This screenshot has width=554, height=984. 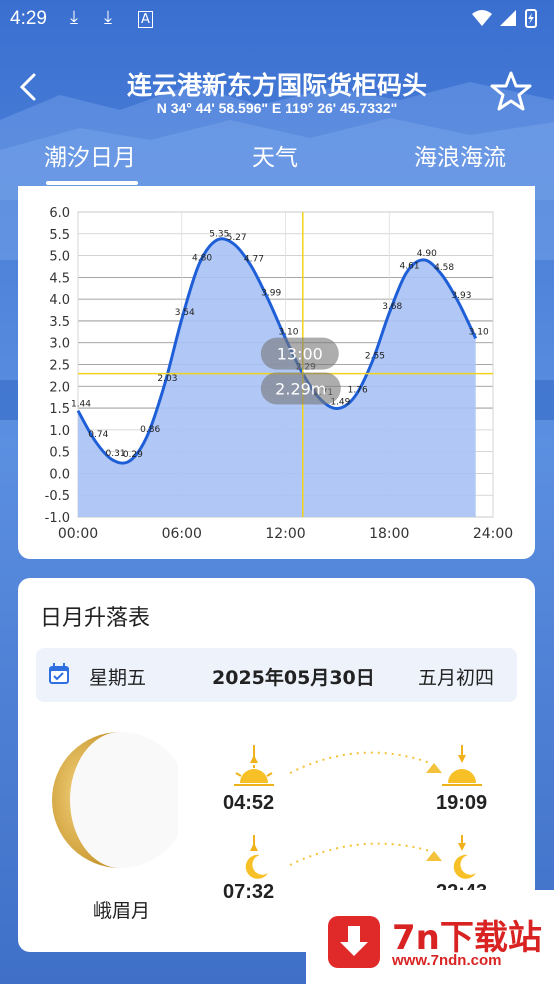 What do you see at coordinates (57, 518) in the screenshot?
I see `y-tick-label: -1.0` at bounding box center [57, 518].